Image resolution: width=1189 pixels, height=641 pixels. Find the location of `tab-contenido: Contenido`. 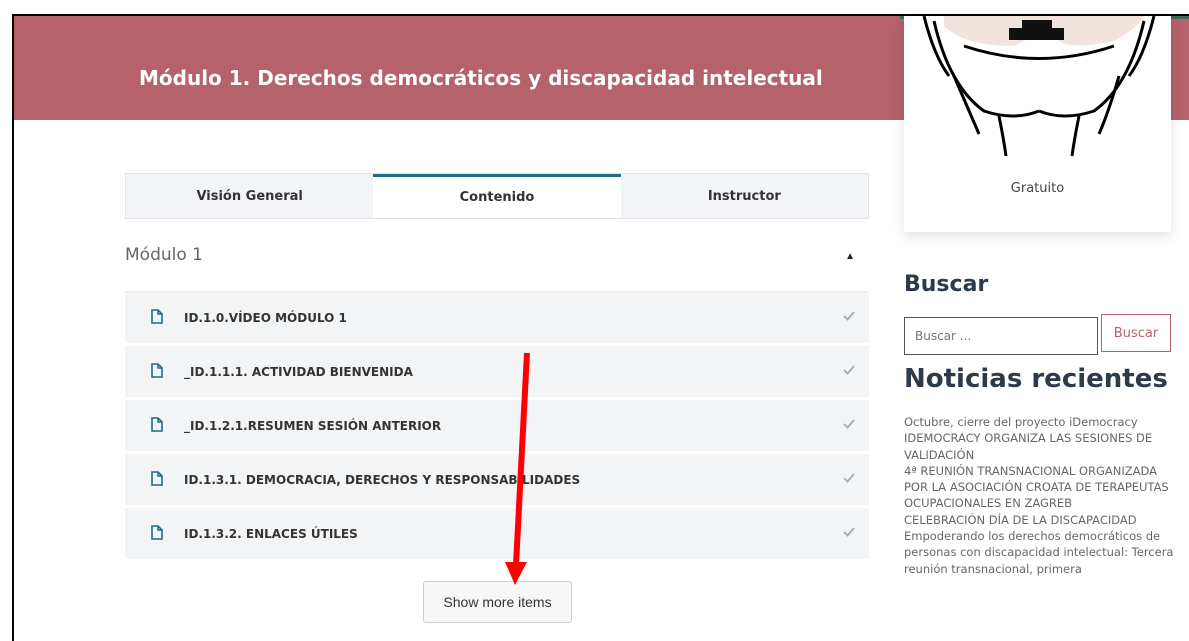

tab-contenido: Contenido is located at coordinates (497, 196).